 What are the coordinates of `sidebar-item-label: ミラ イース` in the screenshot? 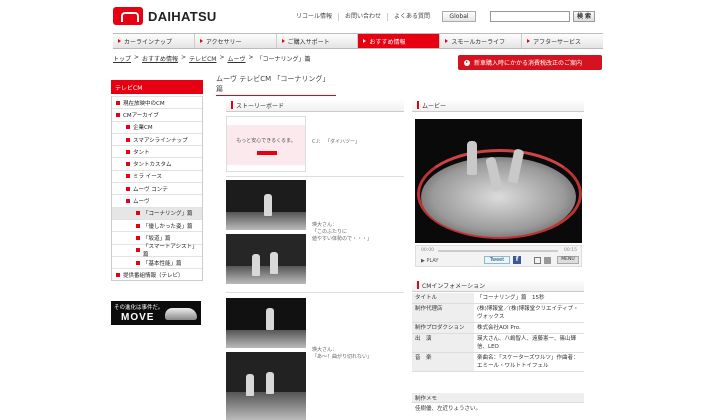 It's located at (147, 177).